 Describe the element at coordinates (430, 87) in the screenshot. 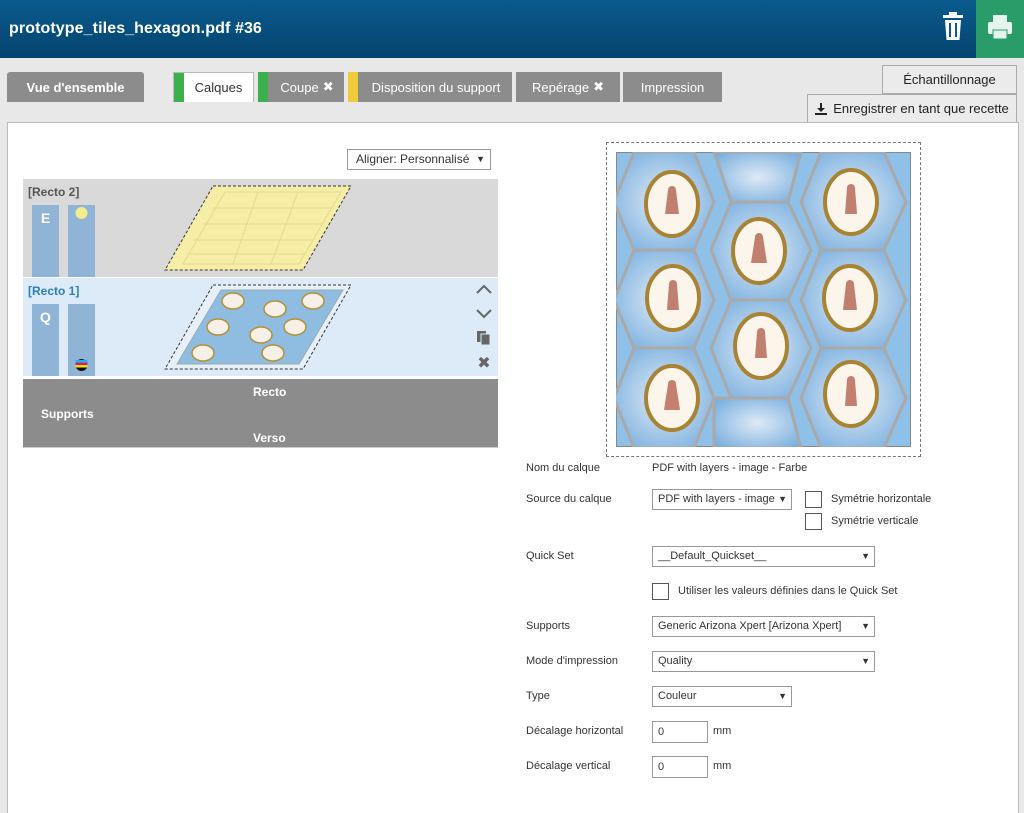

I see `tab-layout: Disposition du support` at that location.